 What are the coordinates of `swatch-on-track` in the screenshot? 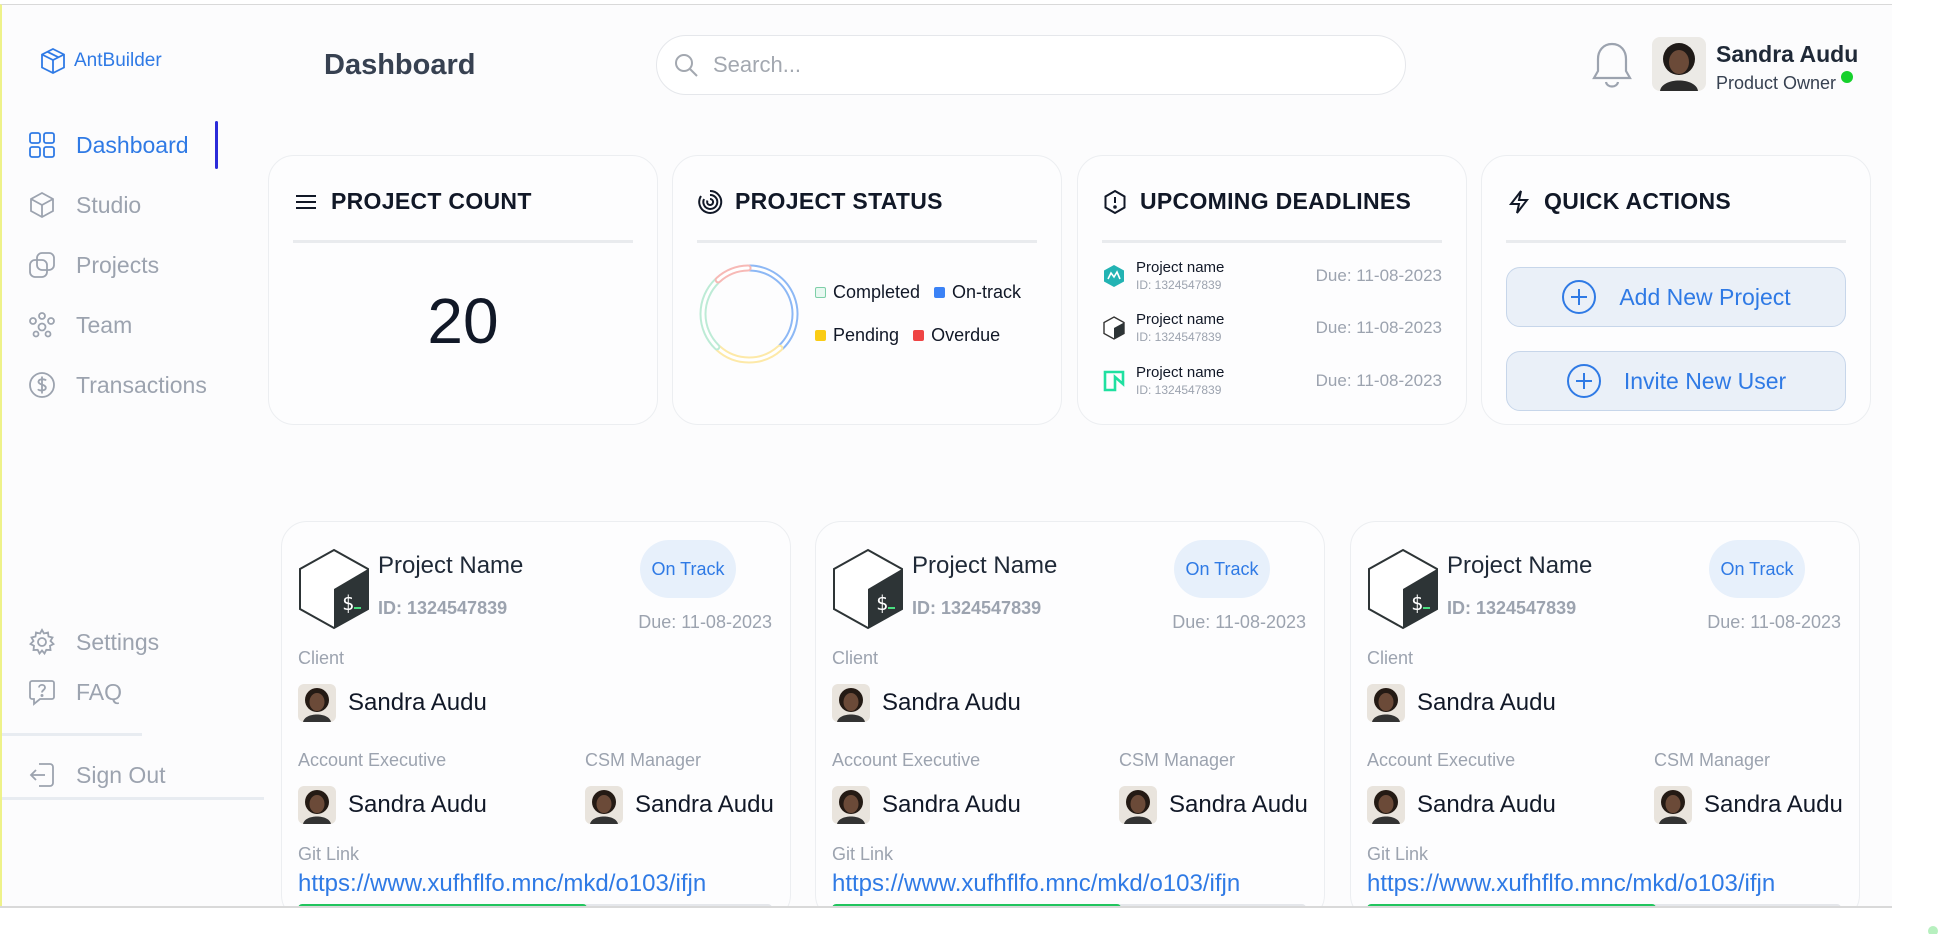 It's located at (940, 292).